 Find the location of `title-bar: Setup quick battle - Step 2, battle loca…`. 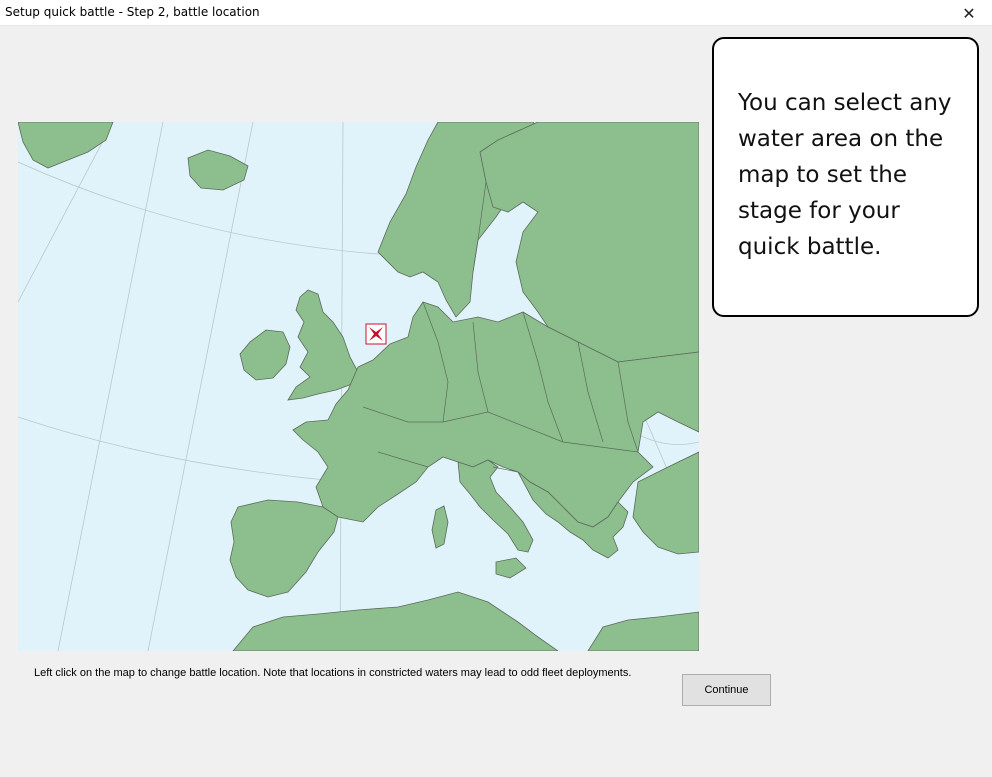

title-bar: Setup quick battle - Step 2, battle loca… is located at coordinates (496, 13).